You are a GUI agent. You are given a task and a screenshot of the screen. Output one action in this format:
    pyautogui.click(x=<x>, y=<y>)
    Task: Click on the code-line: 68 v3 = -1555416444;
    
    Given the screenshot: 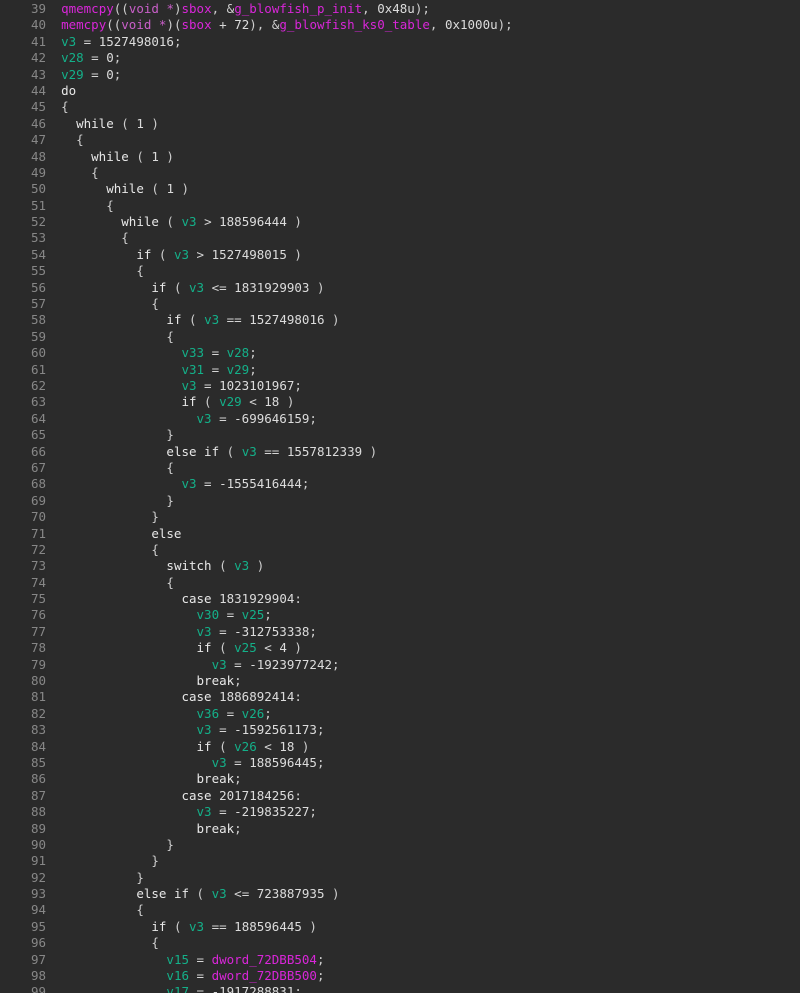 What is the action you would take?
    pyautogui.click(x=400, y=484)
    